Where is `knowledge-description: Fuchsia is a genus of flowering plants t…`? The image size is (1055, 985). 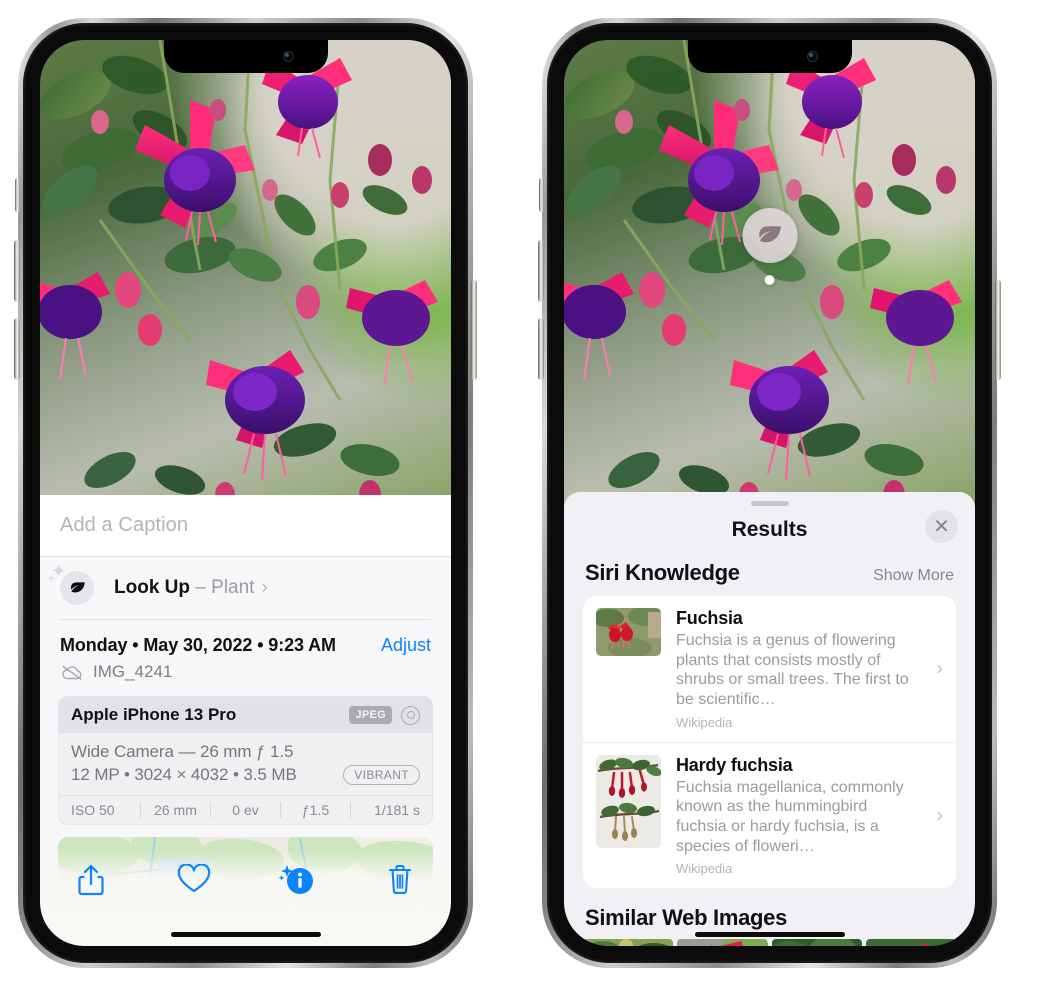 knowledge-description: Fuchsia is a genus of flowering plants t… is located at coordinates (792, 670).